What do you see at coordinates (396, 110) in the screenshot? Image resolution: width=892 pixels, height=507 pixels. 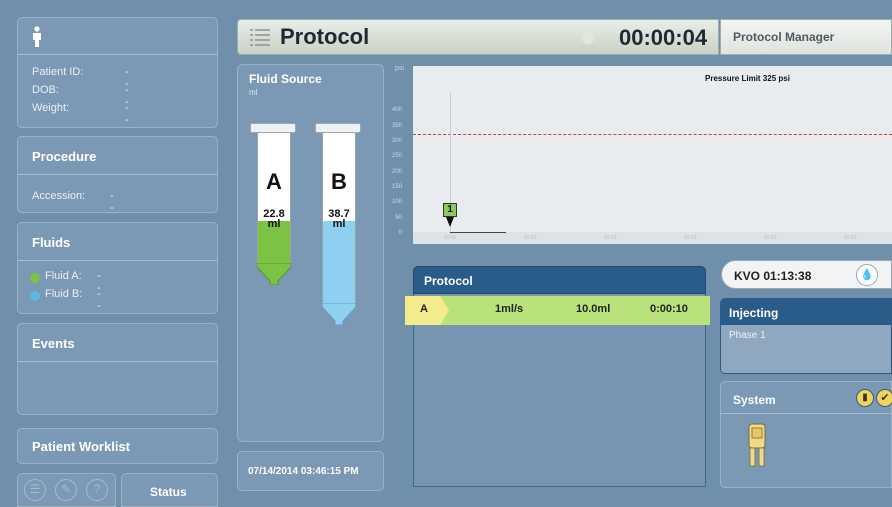 I see `y-tick-label: 400` at bounding box center [396, 110].